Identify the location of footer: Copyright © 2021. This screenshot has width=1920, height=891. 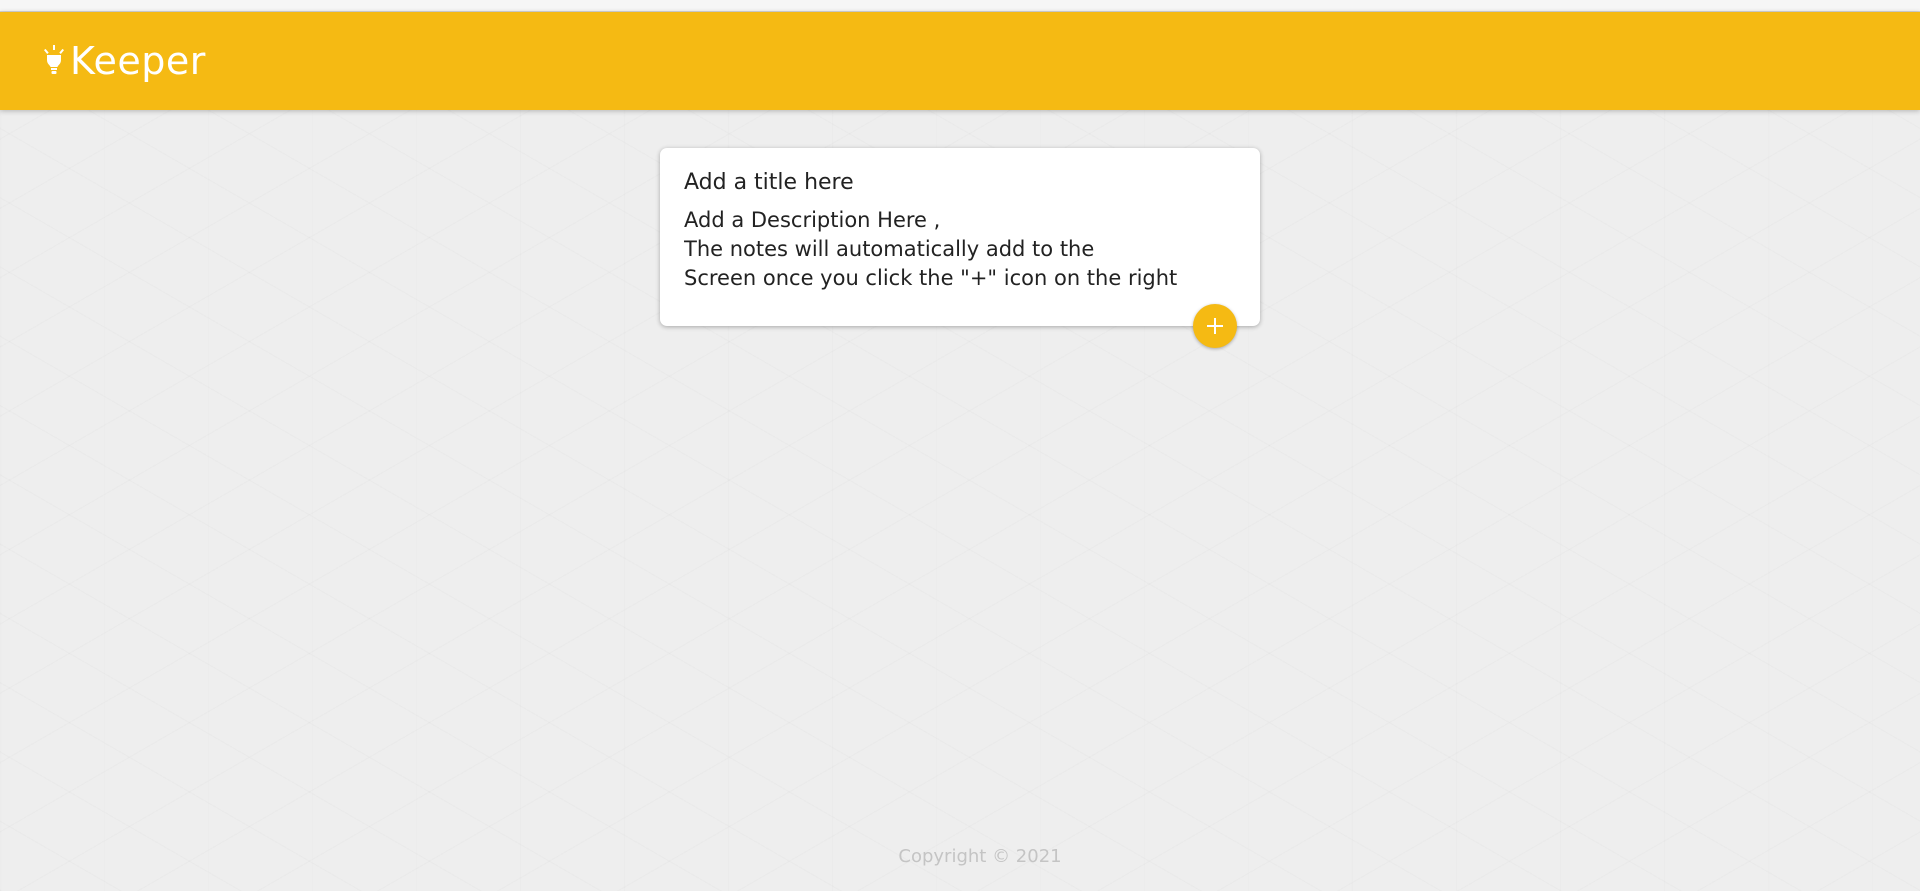
(960, 856).